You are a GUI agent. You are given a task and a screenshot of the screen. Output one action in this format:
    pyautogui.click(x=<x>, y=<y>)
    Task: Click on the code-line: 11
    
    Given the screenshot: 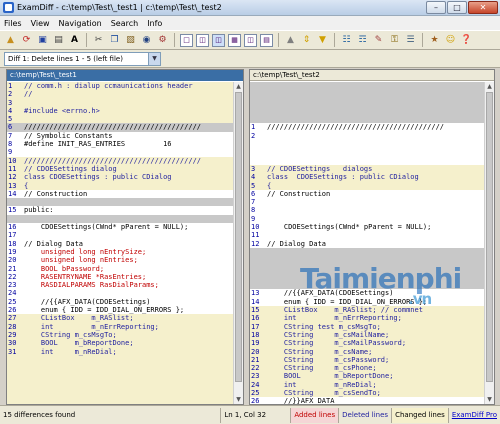 What is the action you would take?
    pyautogui.click(x=367, y=235)
    